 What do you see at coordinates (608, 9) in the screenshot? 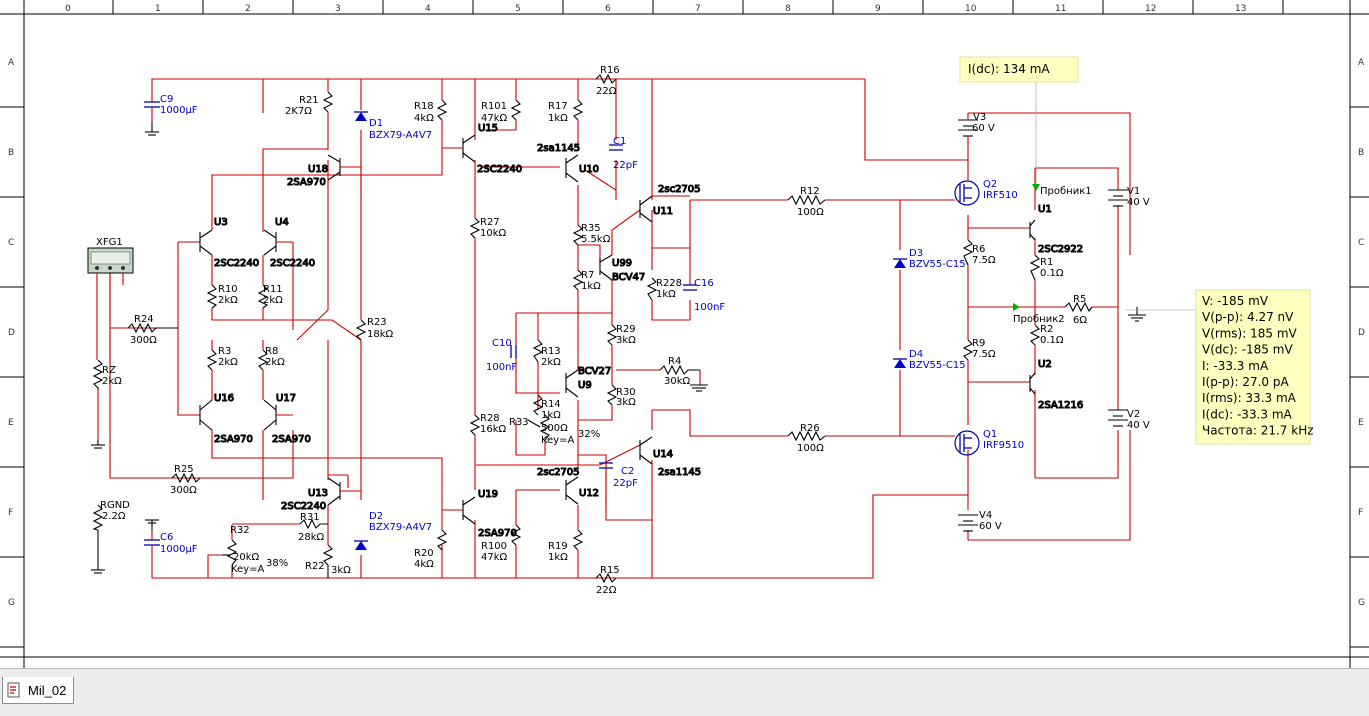
I see `ruler-column-label: 6` at bounding box center [608, 9].